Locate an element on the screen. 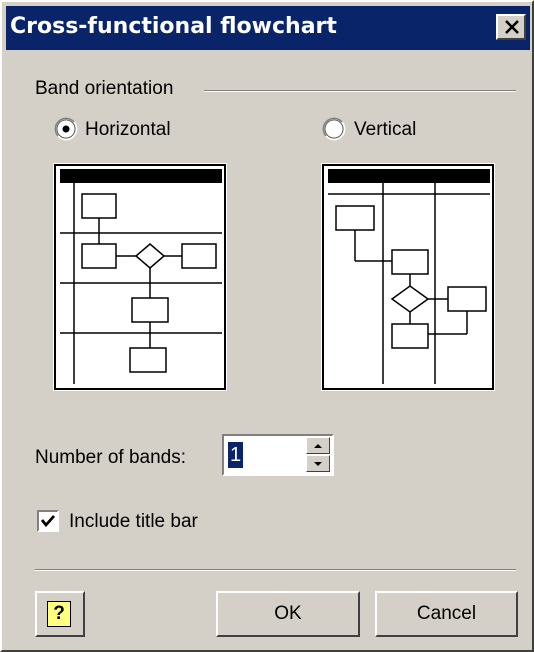  spin-down-icon is located at coordinates (318, 464).